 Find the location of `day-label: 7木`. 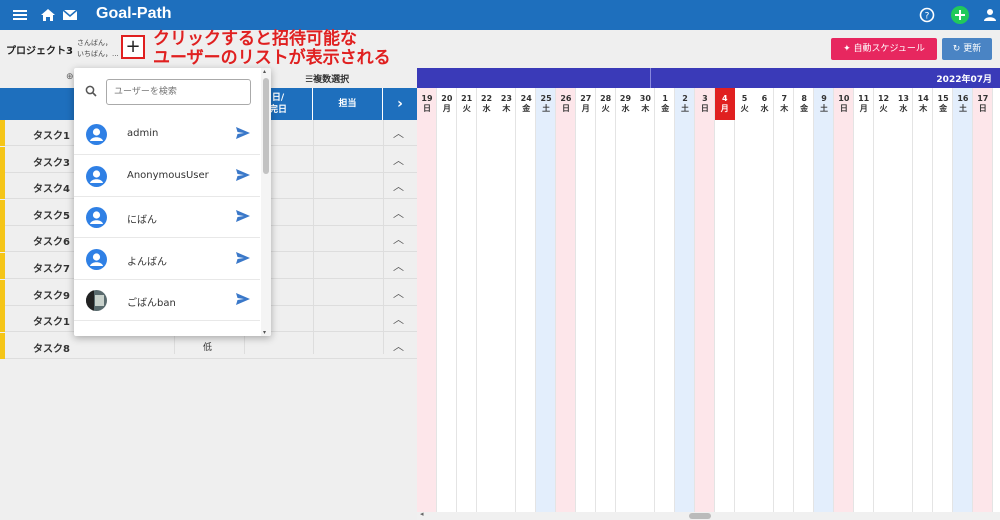

day-label: 7木 is located at coordinates (784, 104).